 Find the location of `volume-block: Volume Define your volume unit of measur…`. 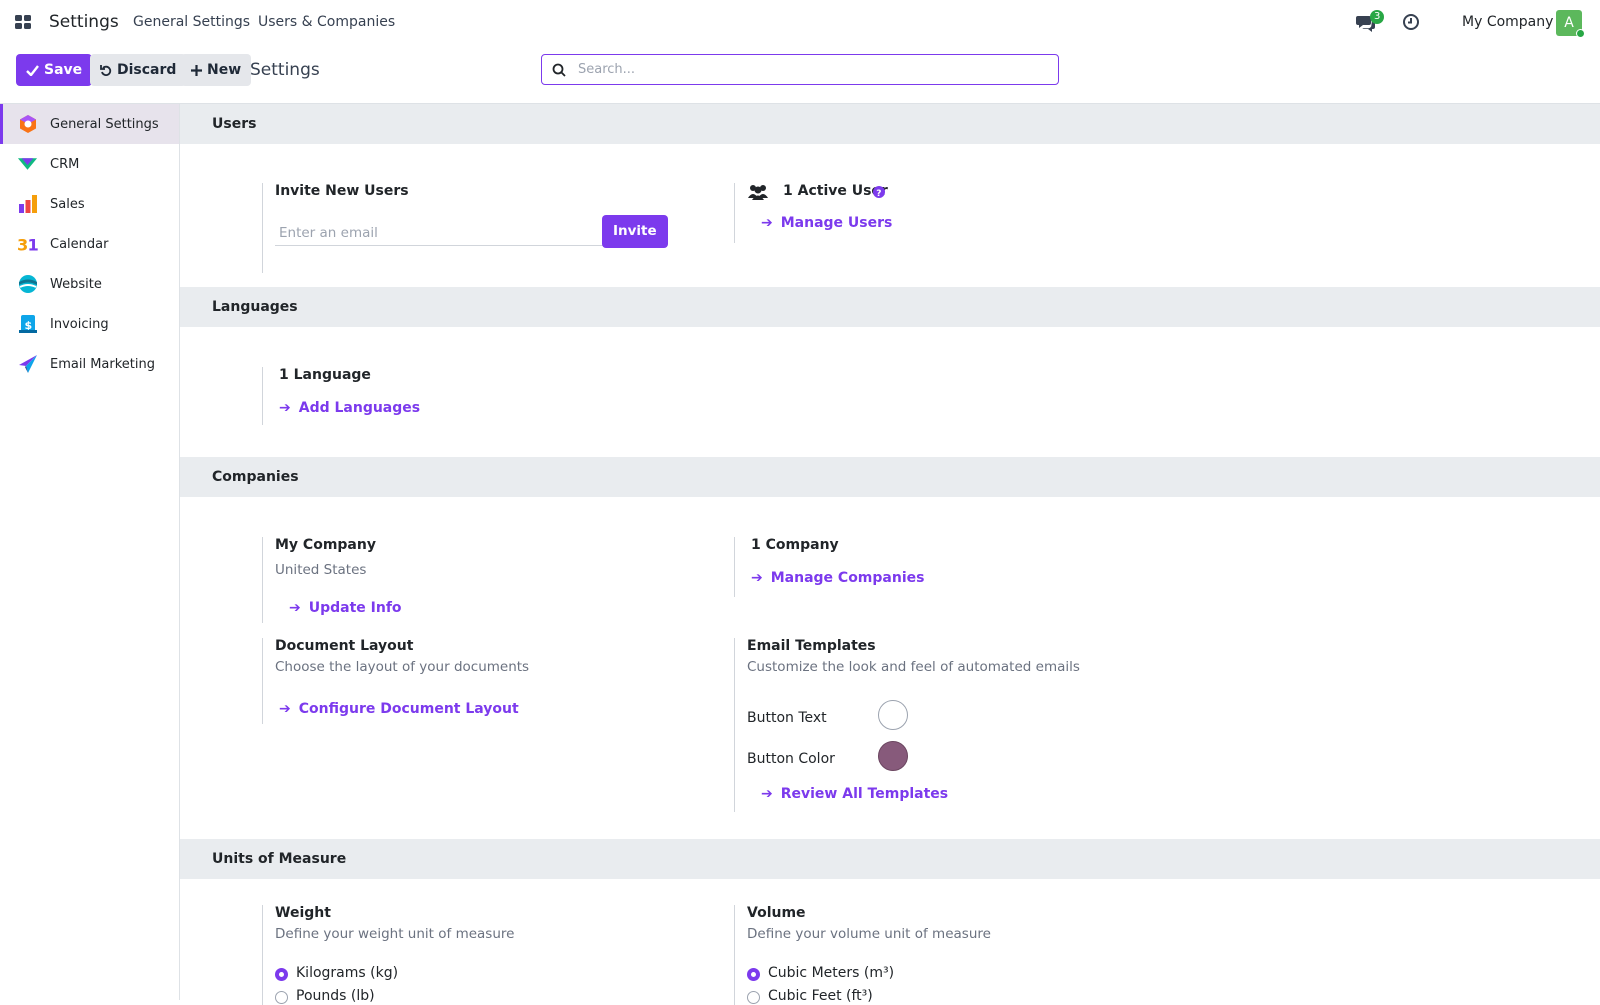

volume-block: Volume Define your volume unit of measur… is located at coordinates (984, 955).